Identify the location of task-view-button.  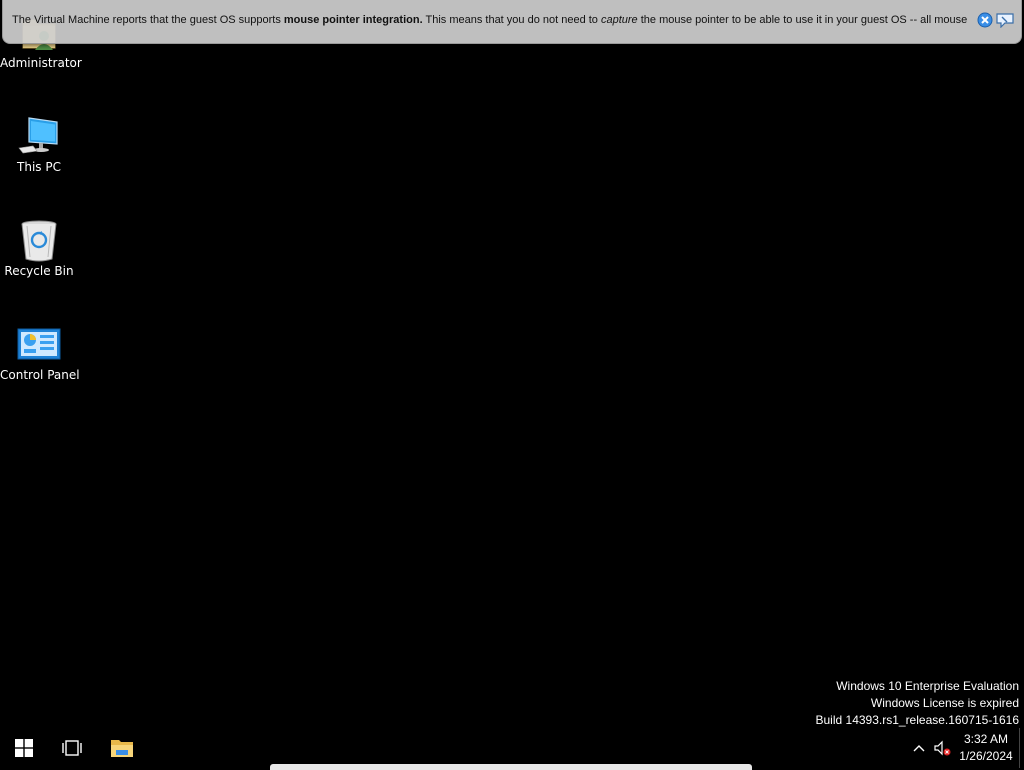
(72, 748).